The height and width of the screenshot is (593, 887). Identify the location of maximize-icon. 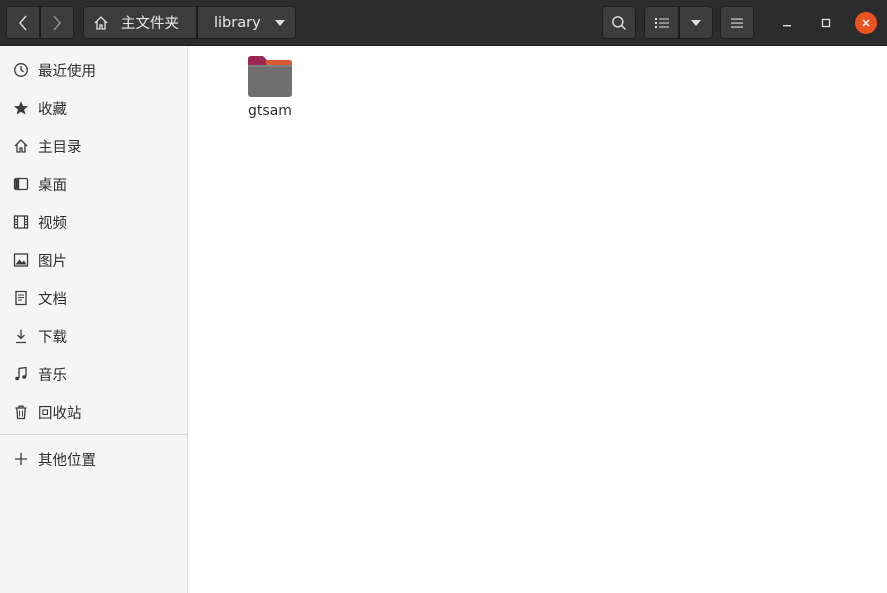
(826, 23).